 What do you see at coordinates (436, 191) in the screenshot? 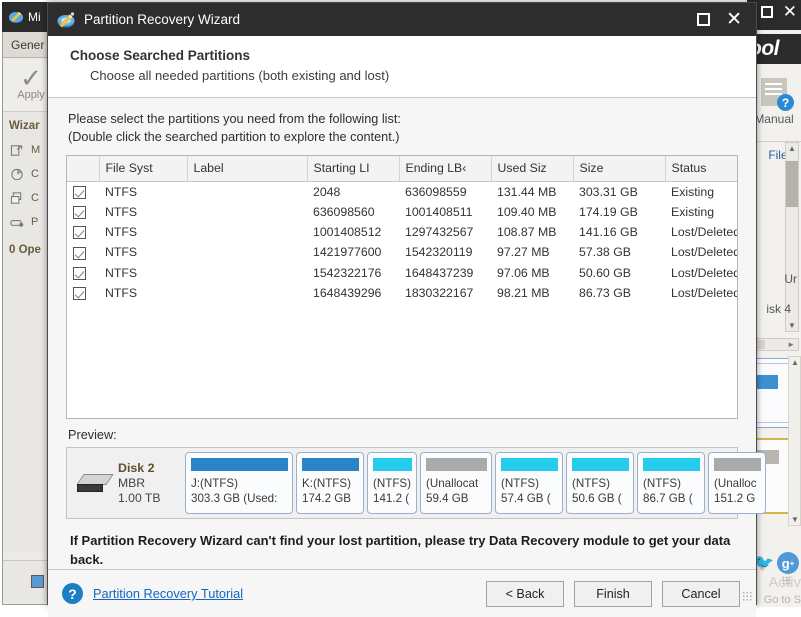
I see `cell-ending-lba: 636098559` at bounding box center [436, 191].